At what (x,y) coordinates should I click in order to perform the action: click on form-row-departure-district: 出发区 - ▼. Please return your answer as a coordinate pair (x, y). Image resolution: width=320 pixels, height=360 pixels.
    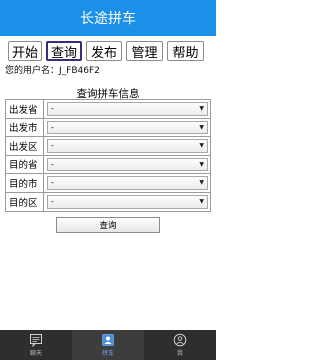
    Looking at the image, I should click on (108, 146).